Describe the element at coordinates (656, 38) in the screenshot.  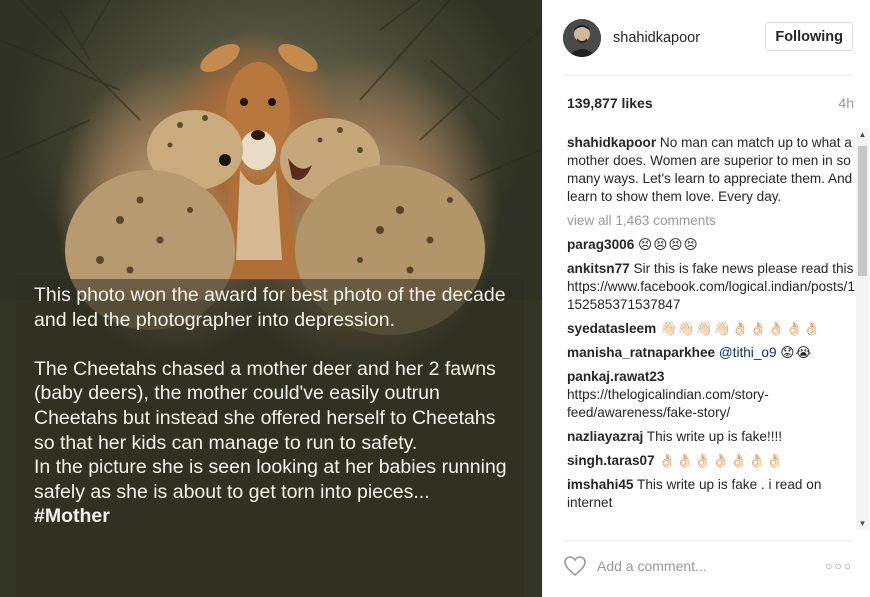
I see `username-link: shahidkapoor` at that location.